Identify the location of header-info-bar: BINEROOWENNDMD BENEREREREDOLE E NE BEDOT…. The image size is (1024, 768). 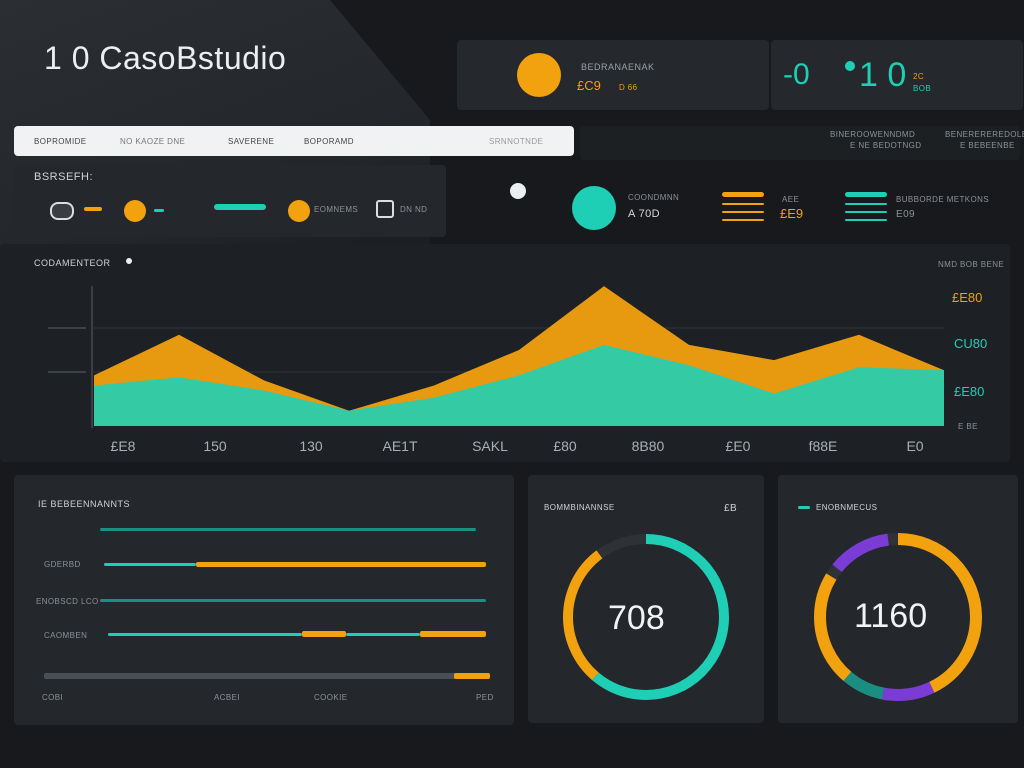
(802, 143).